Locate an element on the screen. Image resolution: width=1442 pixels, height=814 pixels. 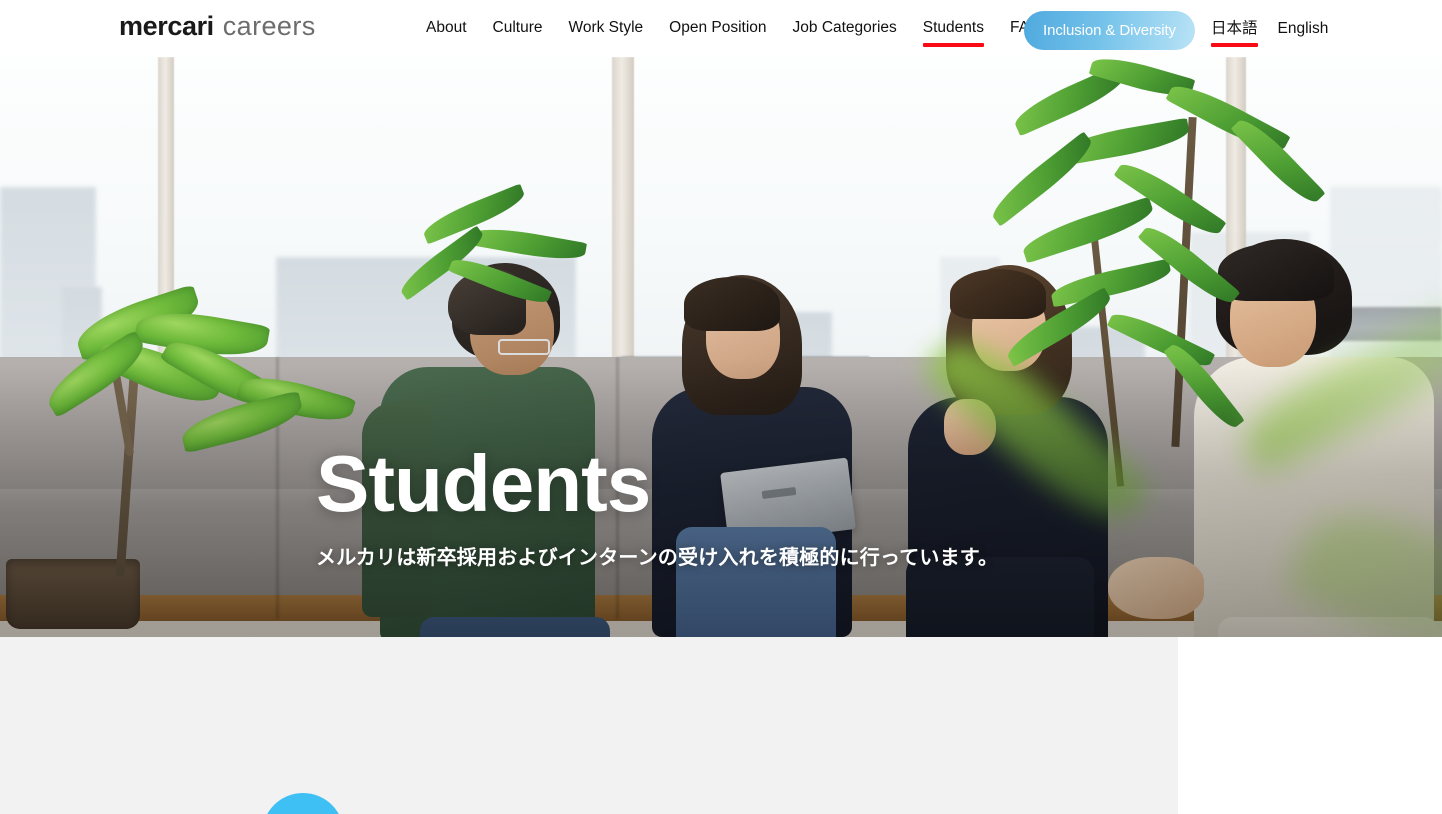
language-switcher: 日本語 English is located at coordinates (1269, 28).